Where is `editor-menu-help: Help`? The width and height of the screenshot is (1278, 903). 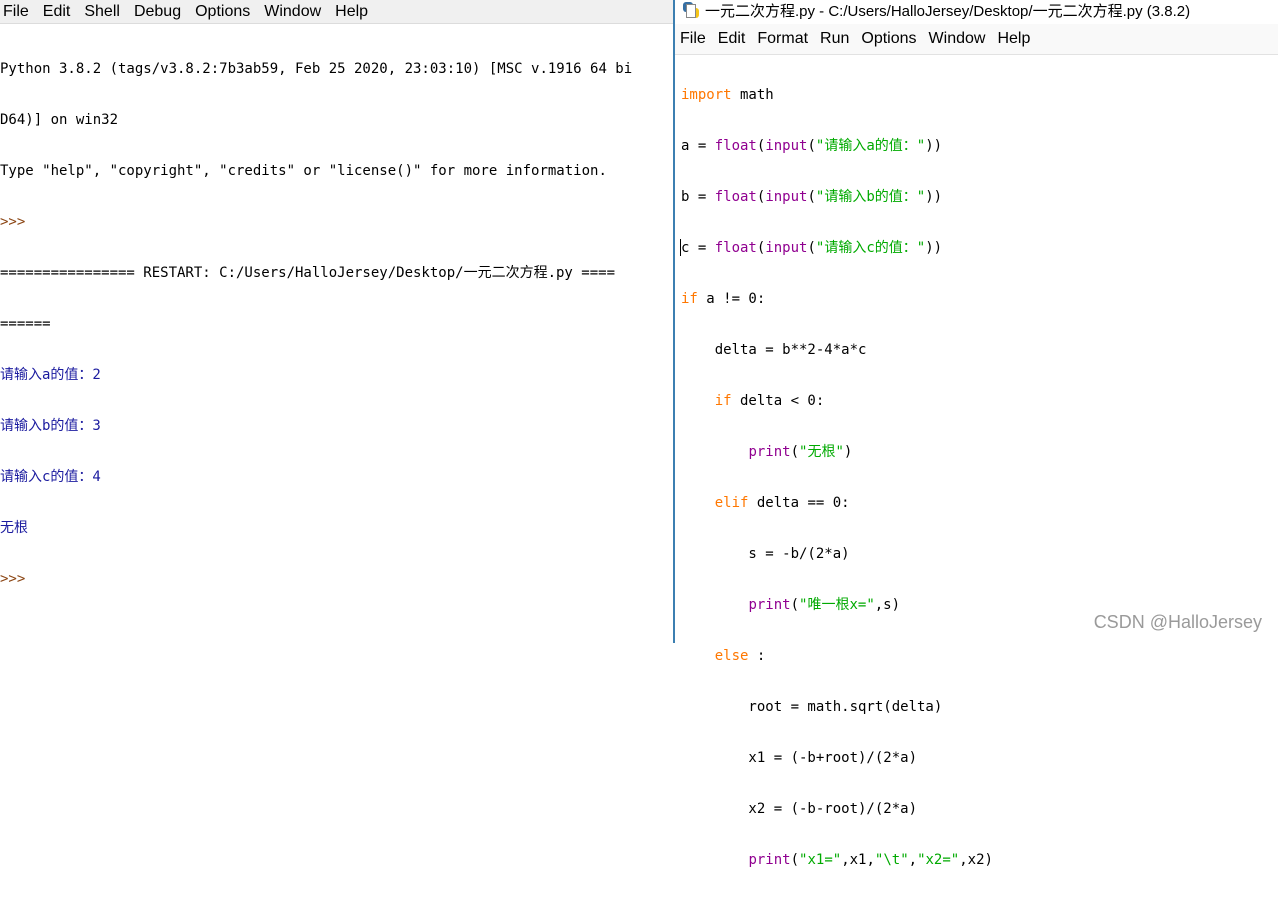 editor-menu-help: Help is located at coordinates (1013, 39).